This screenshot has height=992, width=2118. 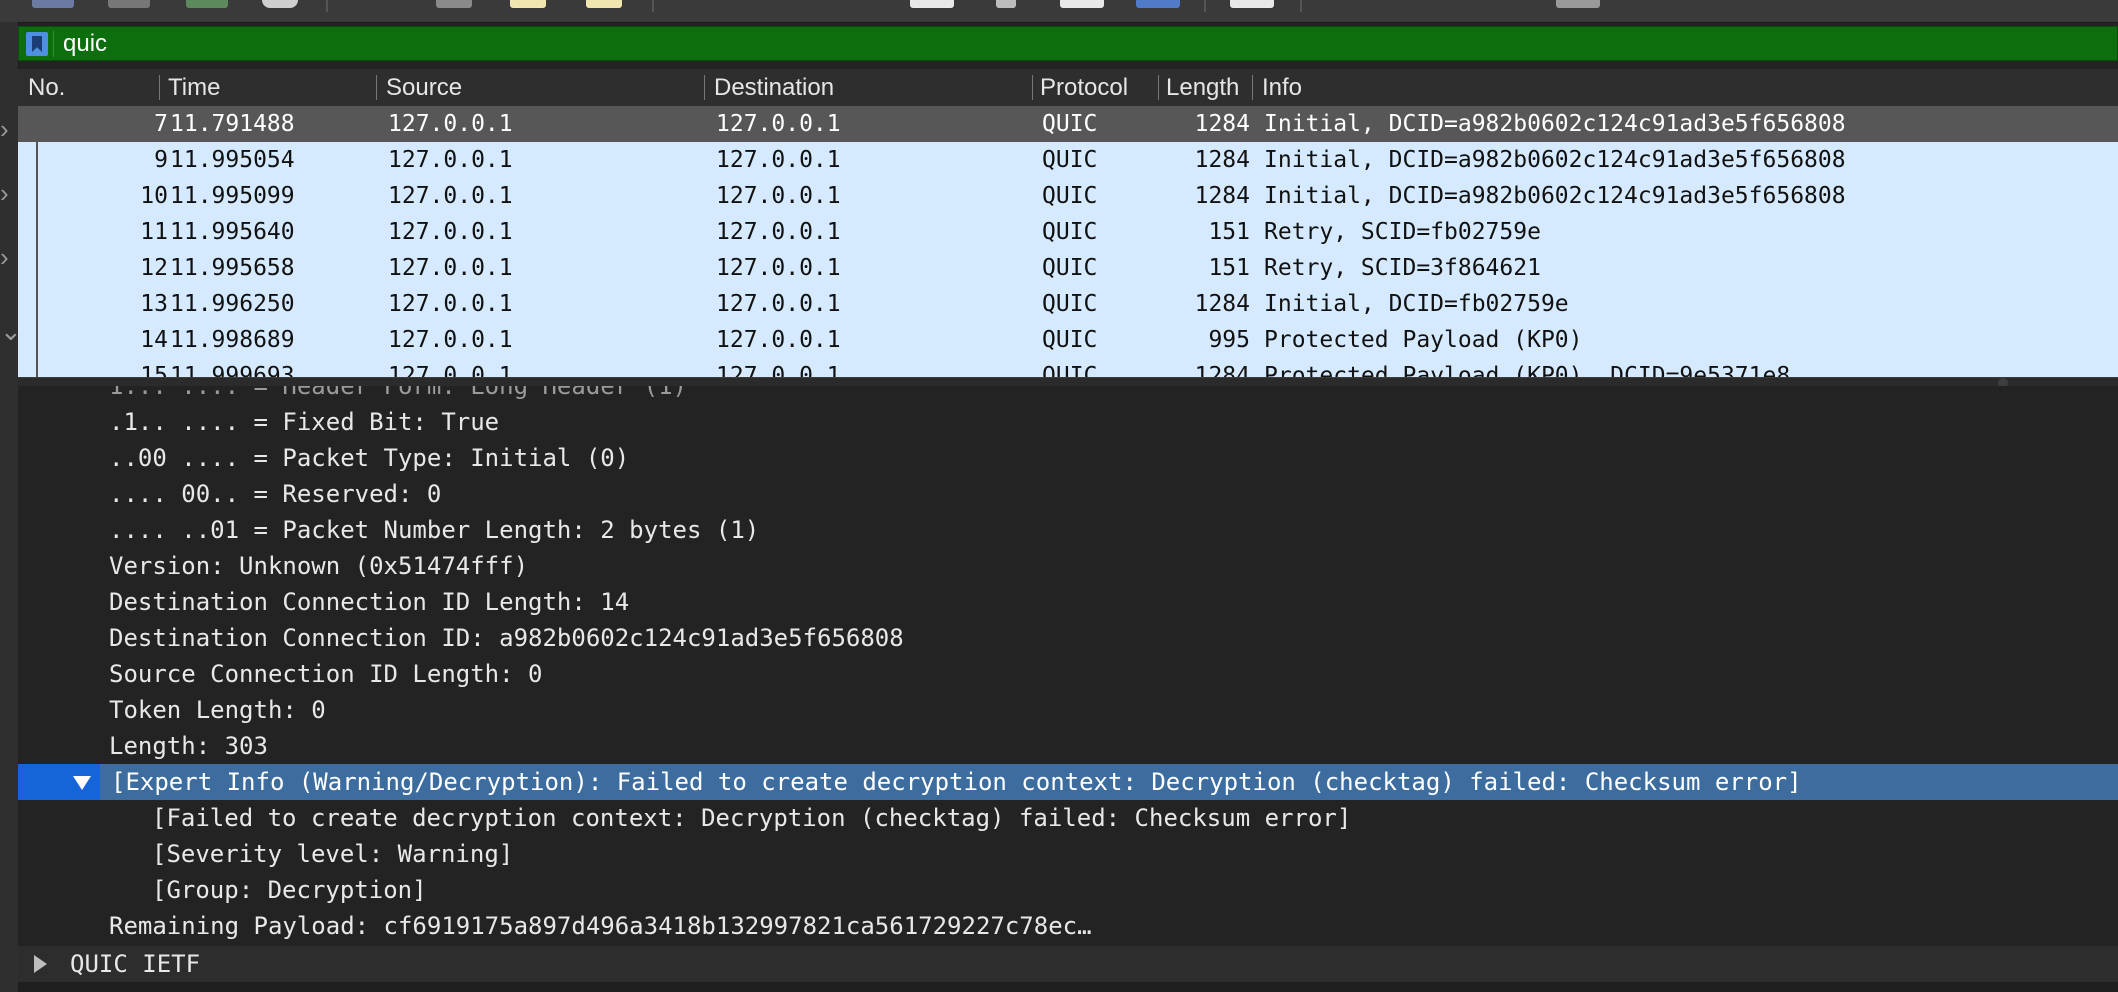 I want to click on packet-info: Initial, DCID=fb02759e, so click(x=1416, y=304).